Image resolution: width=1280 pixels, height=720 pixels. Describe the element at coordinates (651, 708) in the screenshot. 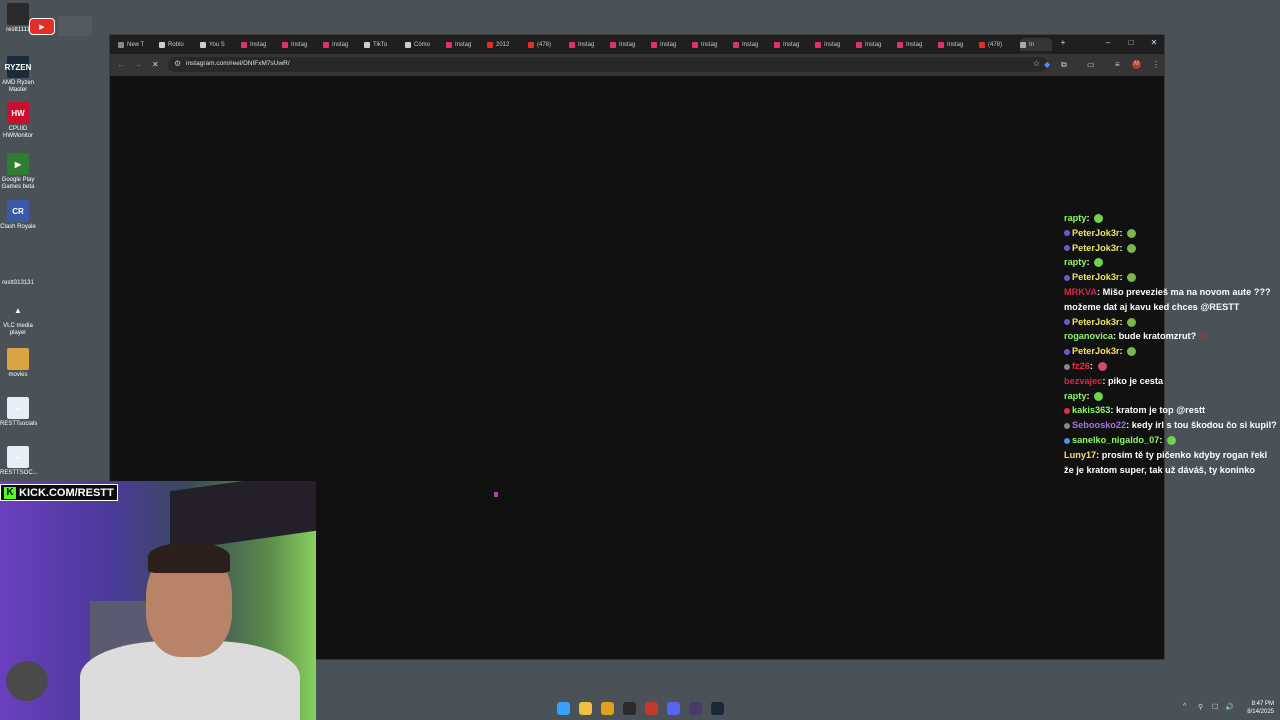

I see `taskbar-app-app-red-icon` at that location.